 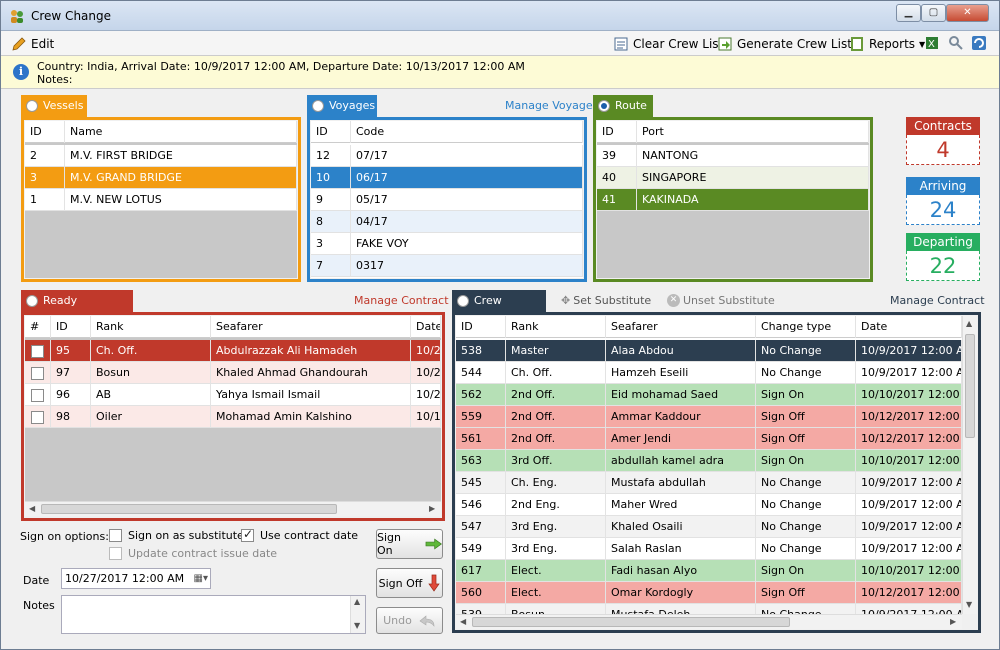 I want to click on ready-contract-row: 96 AB Yahya Ismail Ismail 10/27/, so click(x=233, y=395).